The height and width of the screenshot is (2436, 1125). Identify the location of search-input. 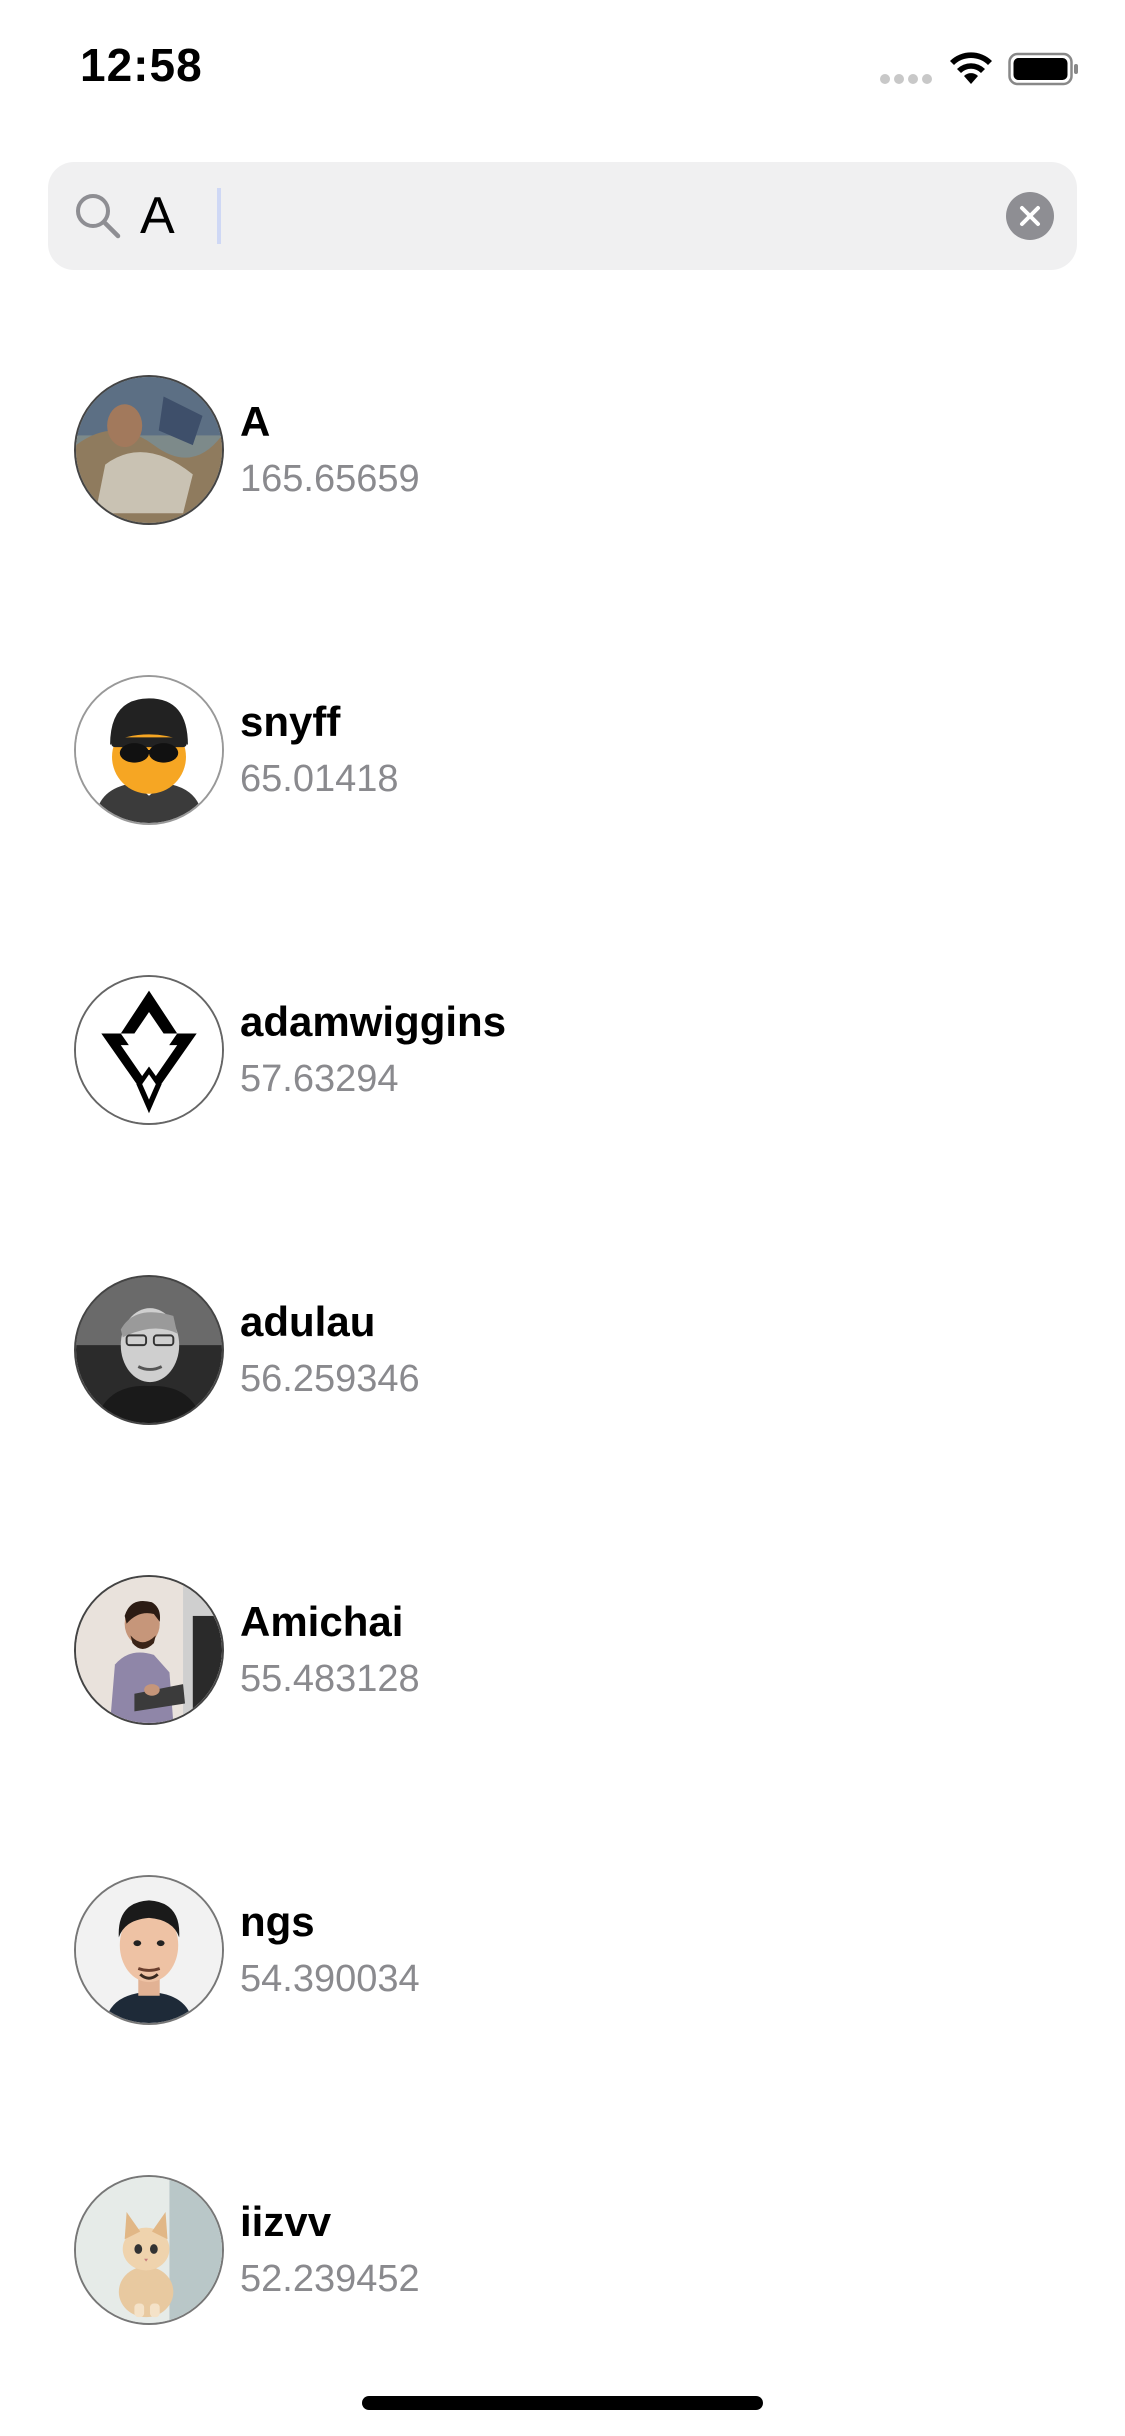
(570, 216).